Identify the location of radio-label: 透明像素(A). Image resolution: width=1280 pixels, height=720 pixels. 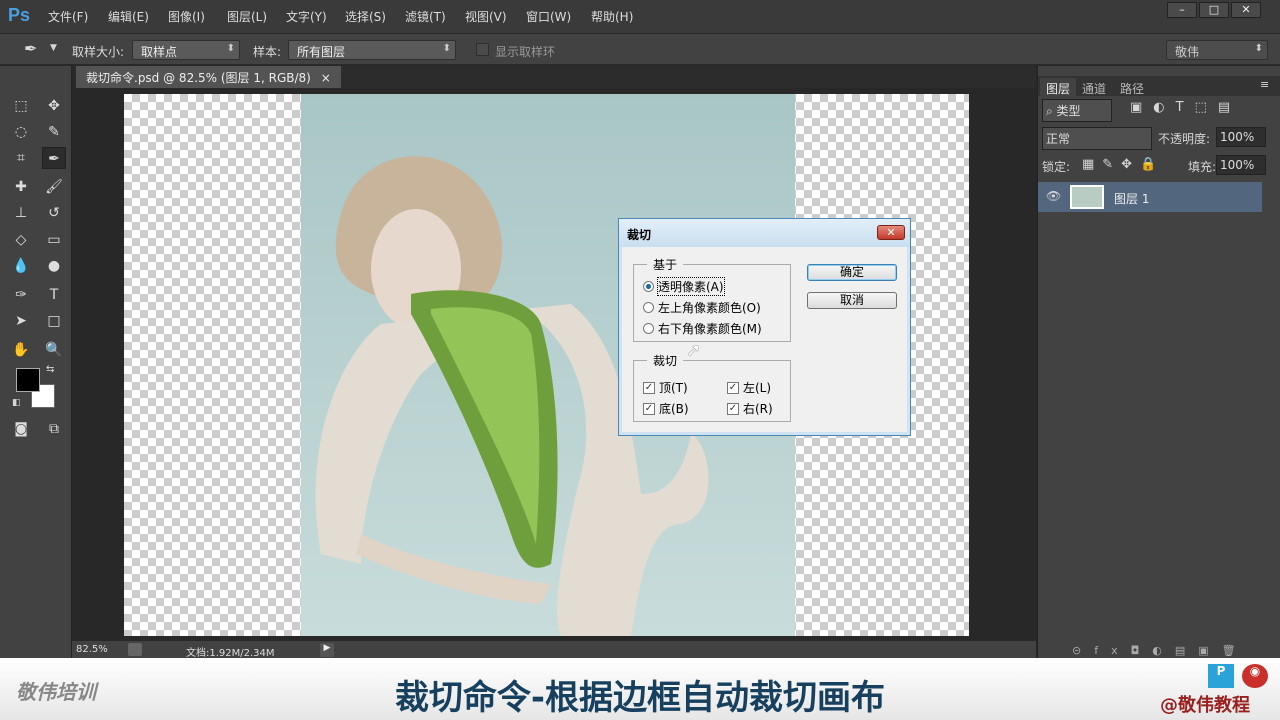
(691, 286).